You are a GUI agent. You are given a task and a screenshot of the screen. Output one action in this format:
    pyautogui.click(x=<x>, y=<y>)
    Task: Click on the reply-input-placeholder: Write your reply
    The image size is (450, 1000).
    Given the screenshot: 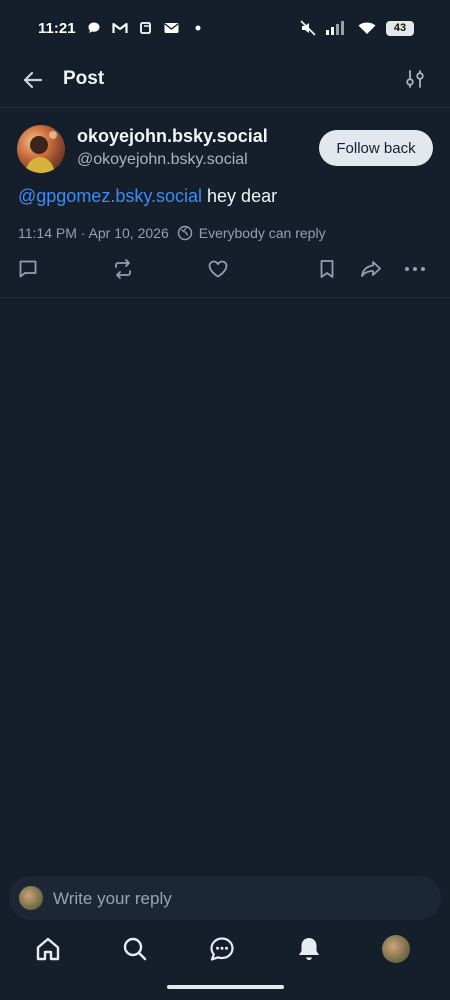 What is the action you would take?
    pyautogui.click(x=112, y=899)
    